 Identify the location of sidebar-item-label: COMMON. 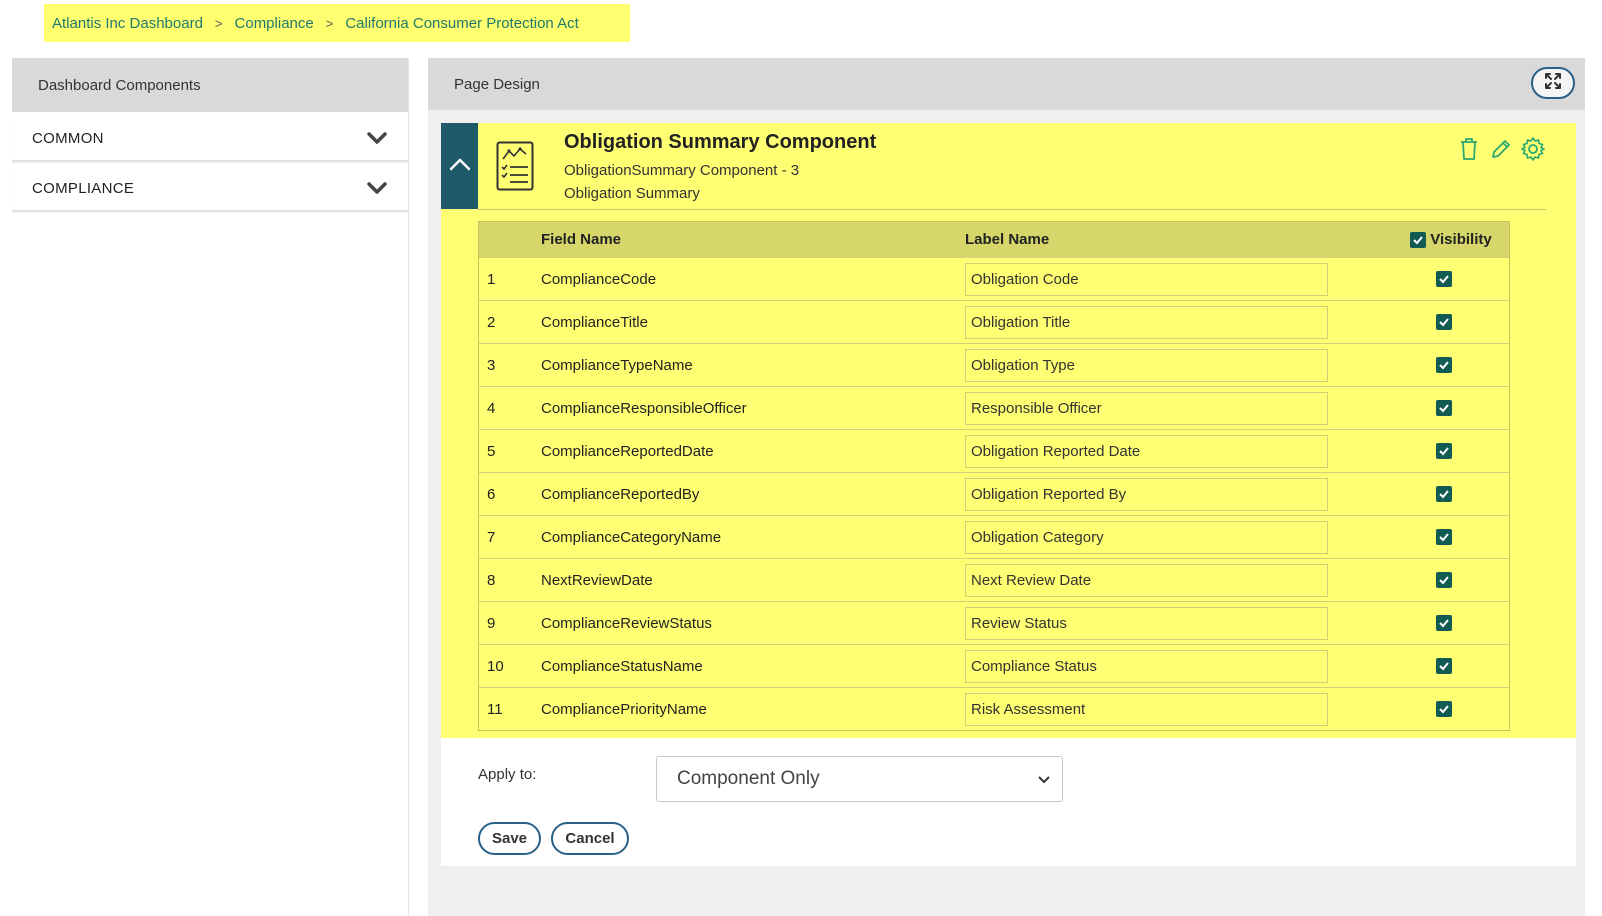
(68, 138).